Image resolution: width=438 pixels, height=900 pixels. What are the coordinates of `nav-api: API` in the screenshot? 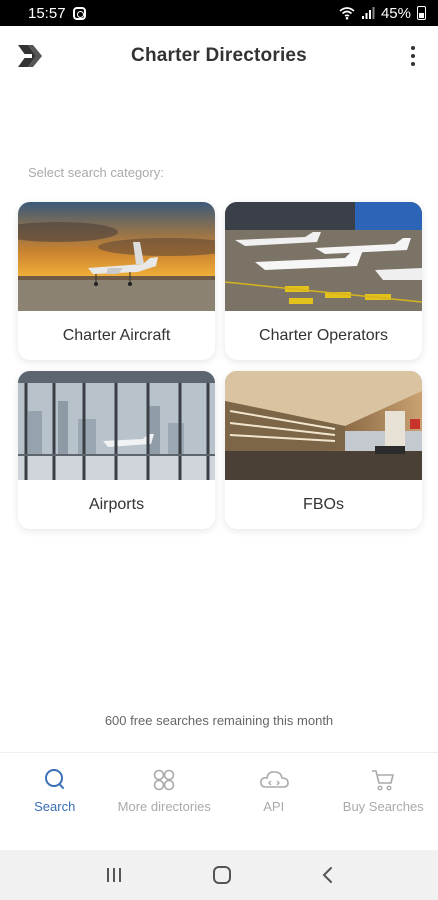 It's located at (274, 801).